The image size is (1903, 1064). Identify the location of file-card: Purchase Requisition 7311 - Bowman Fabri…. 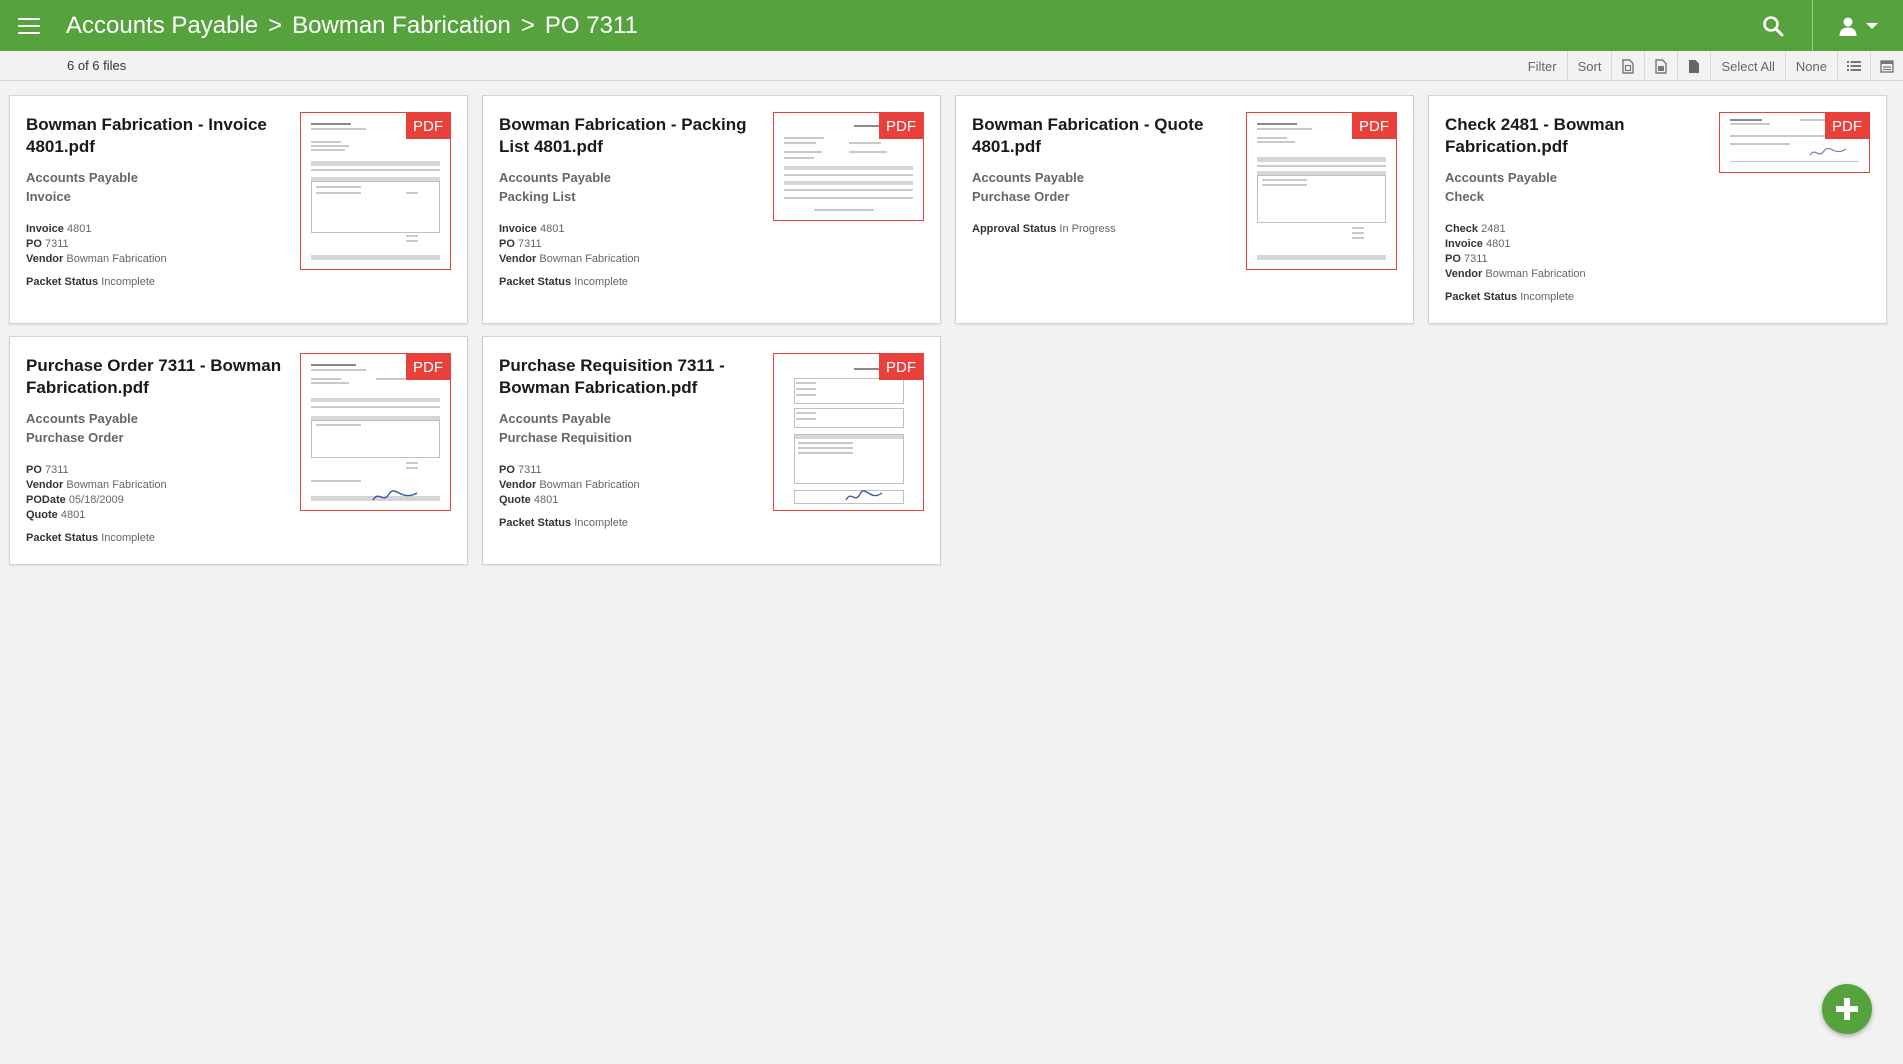
(711, 450).